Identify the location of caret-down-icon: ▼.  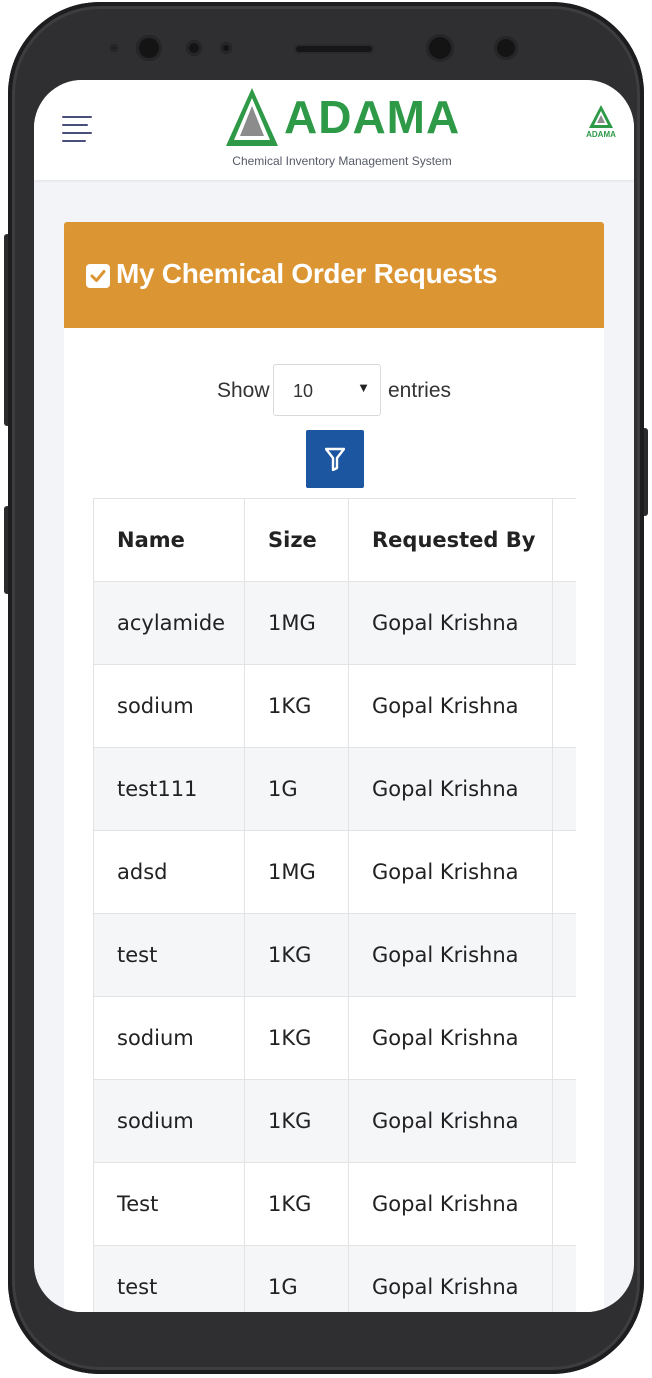
(363, 387).